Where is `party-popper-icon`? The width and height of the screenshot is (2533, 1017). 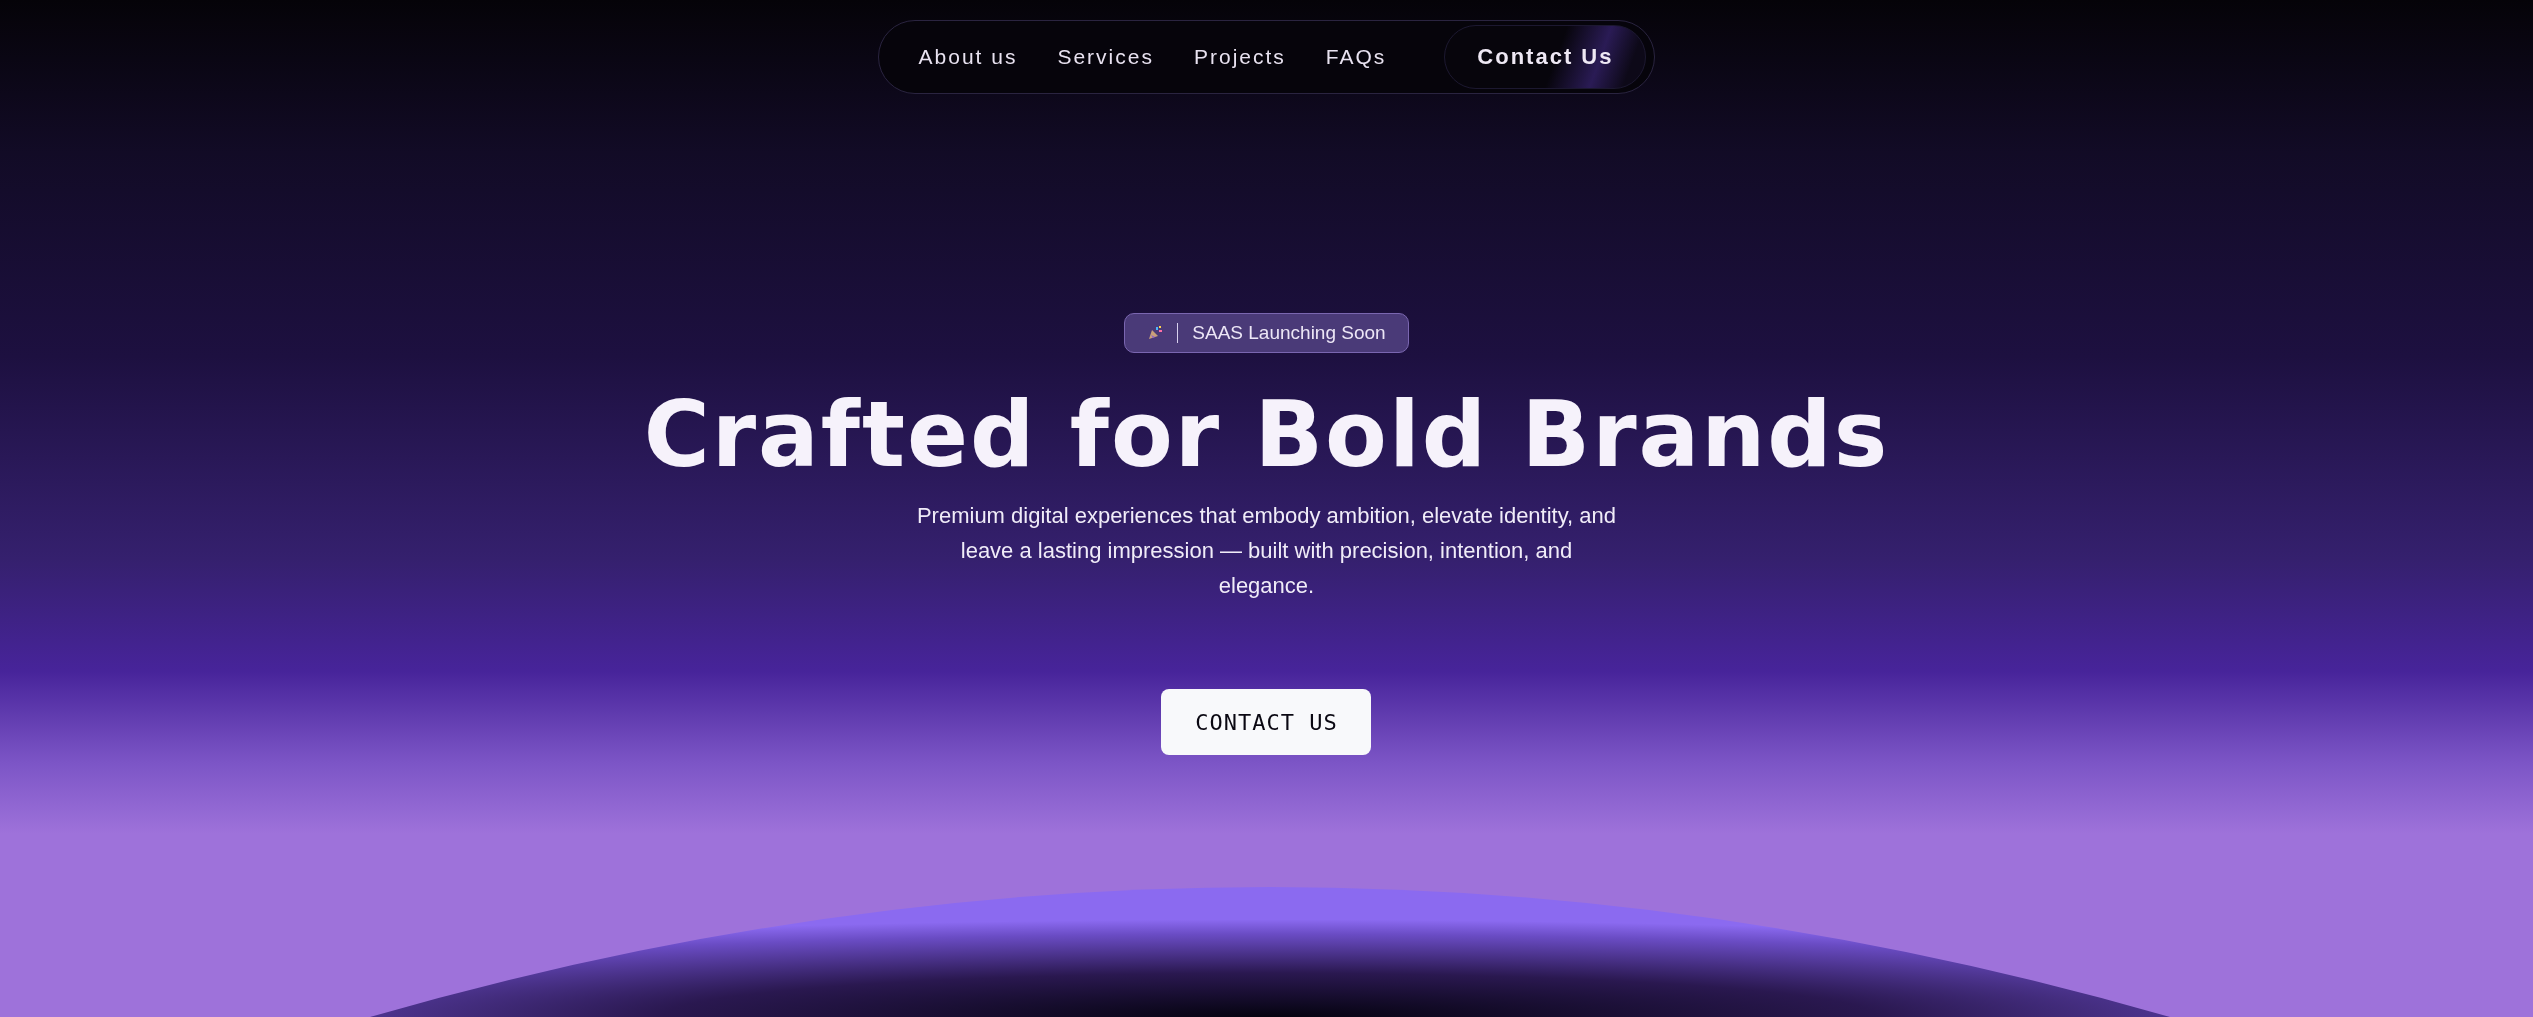
party-popper-icon is located at coordinates (1155, 333).